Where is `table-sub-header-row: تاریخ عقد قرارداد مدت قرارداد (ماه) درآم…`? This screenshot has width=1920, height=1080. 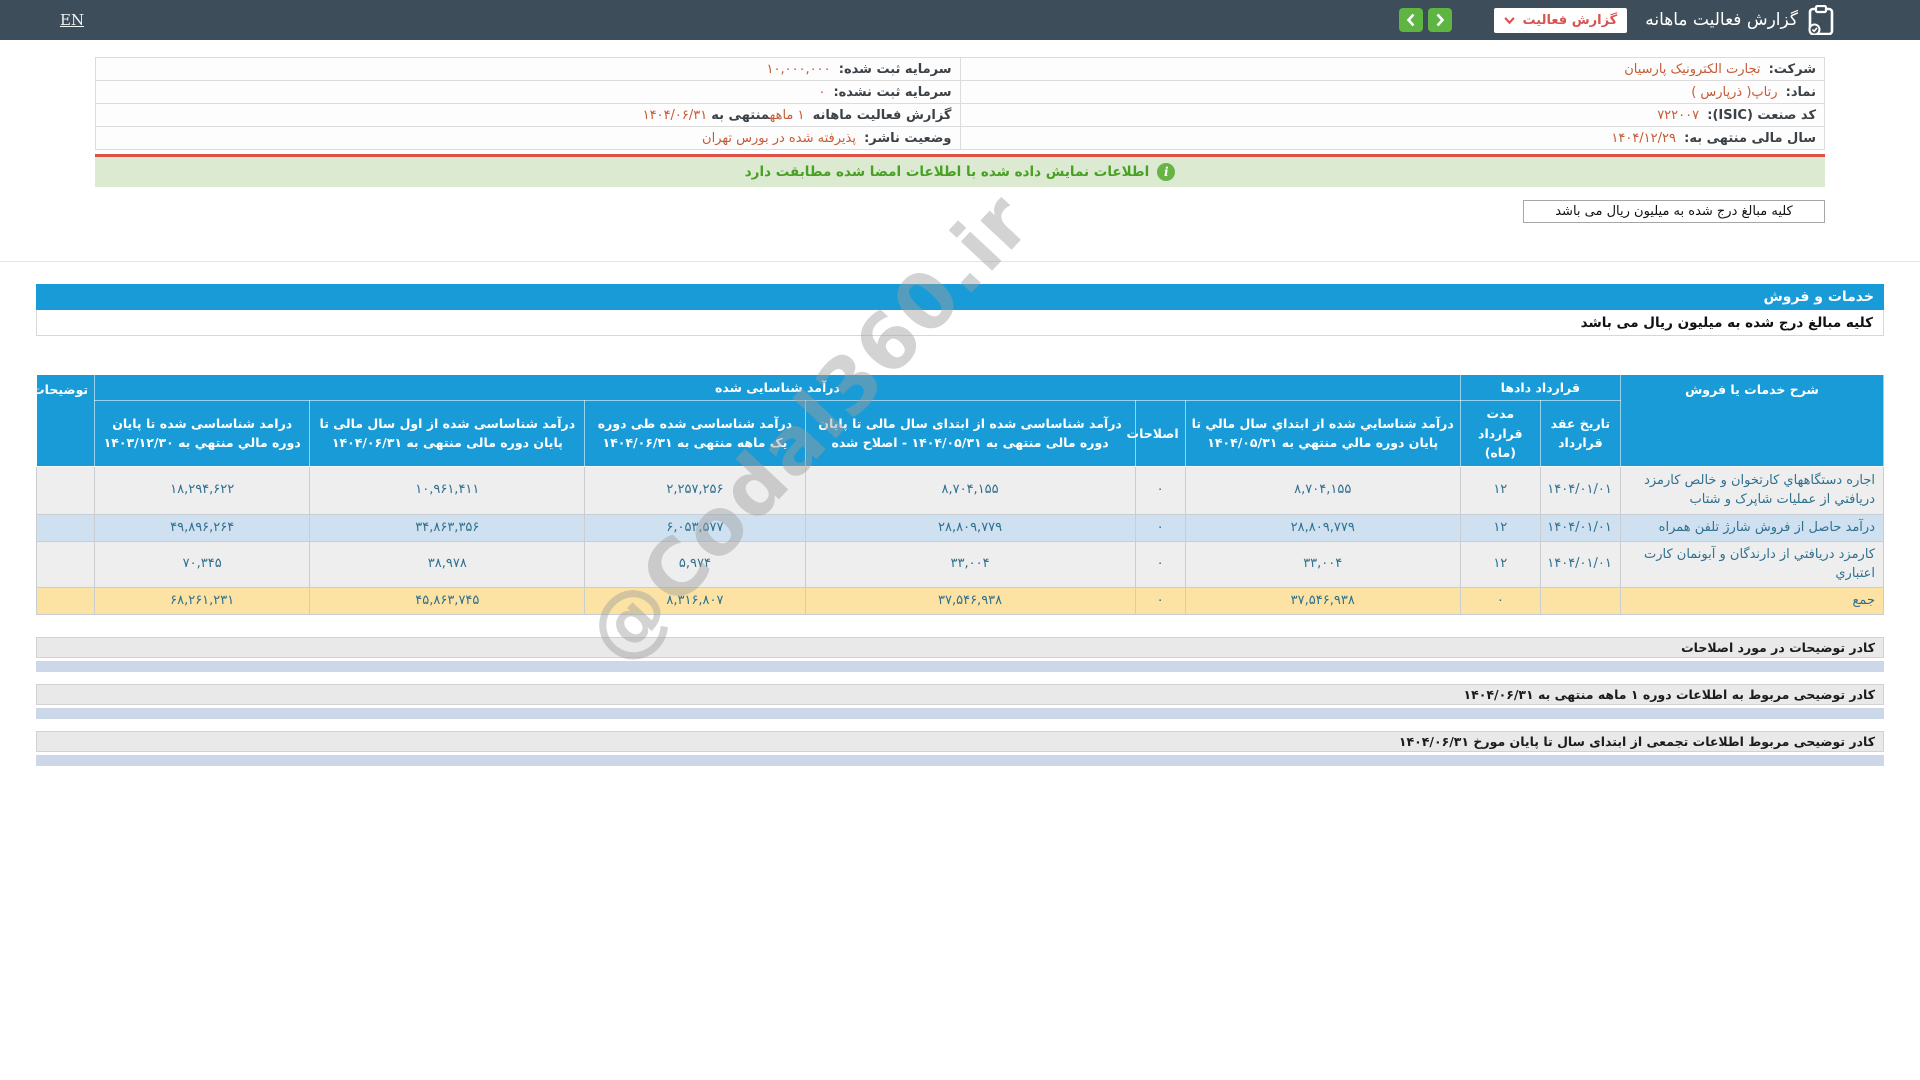 table-sub-header-row: تاریخ عقد قرارداد مدت قرارداد (ماه) درآم… is located at coordinates (960, 433).